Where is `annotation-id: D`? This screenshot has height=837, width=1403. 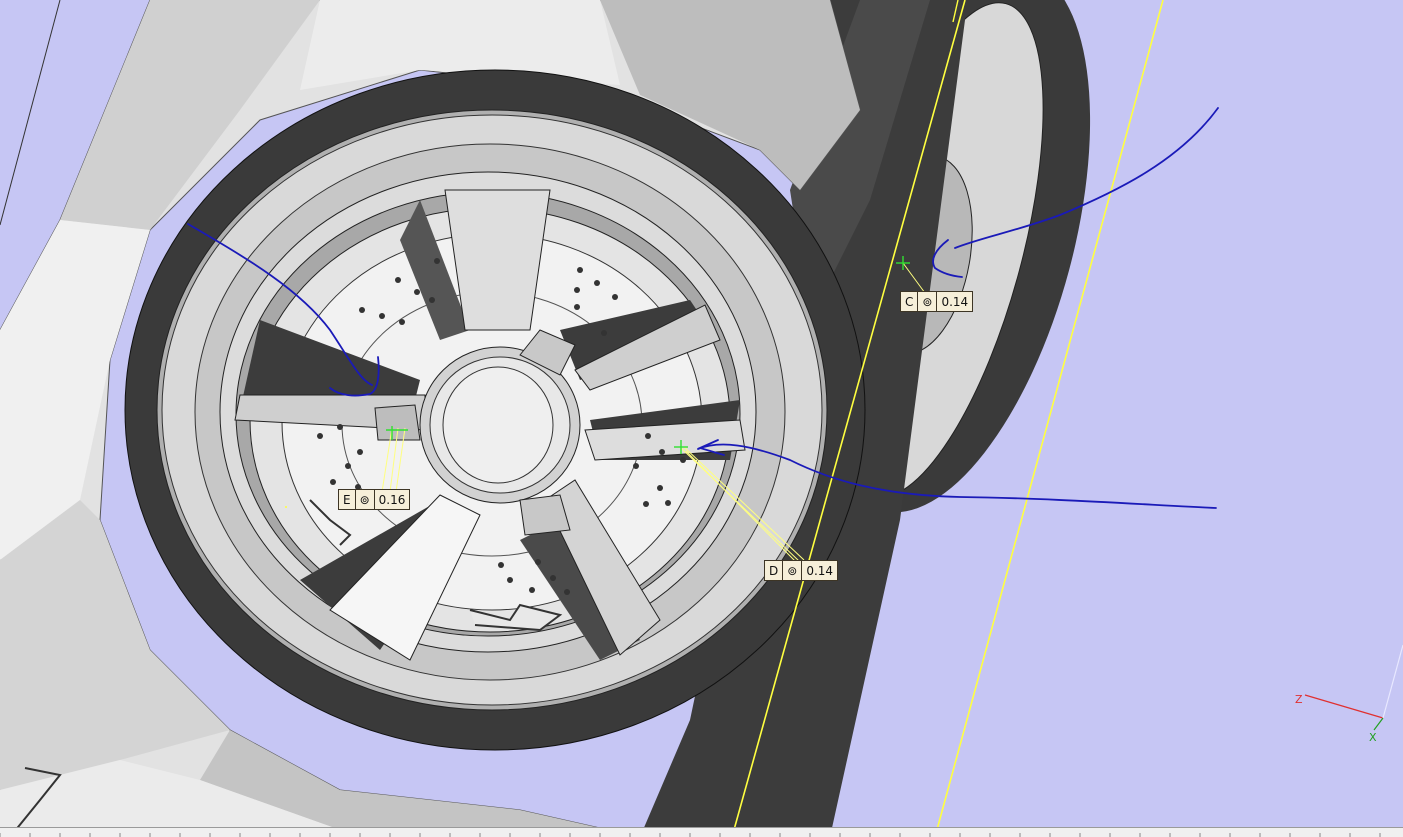 annotation-id: D is located at coordinates (774, 570).